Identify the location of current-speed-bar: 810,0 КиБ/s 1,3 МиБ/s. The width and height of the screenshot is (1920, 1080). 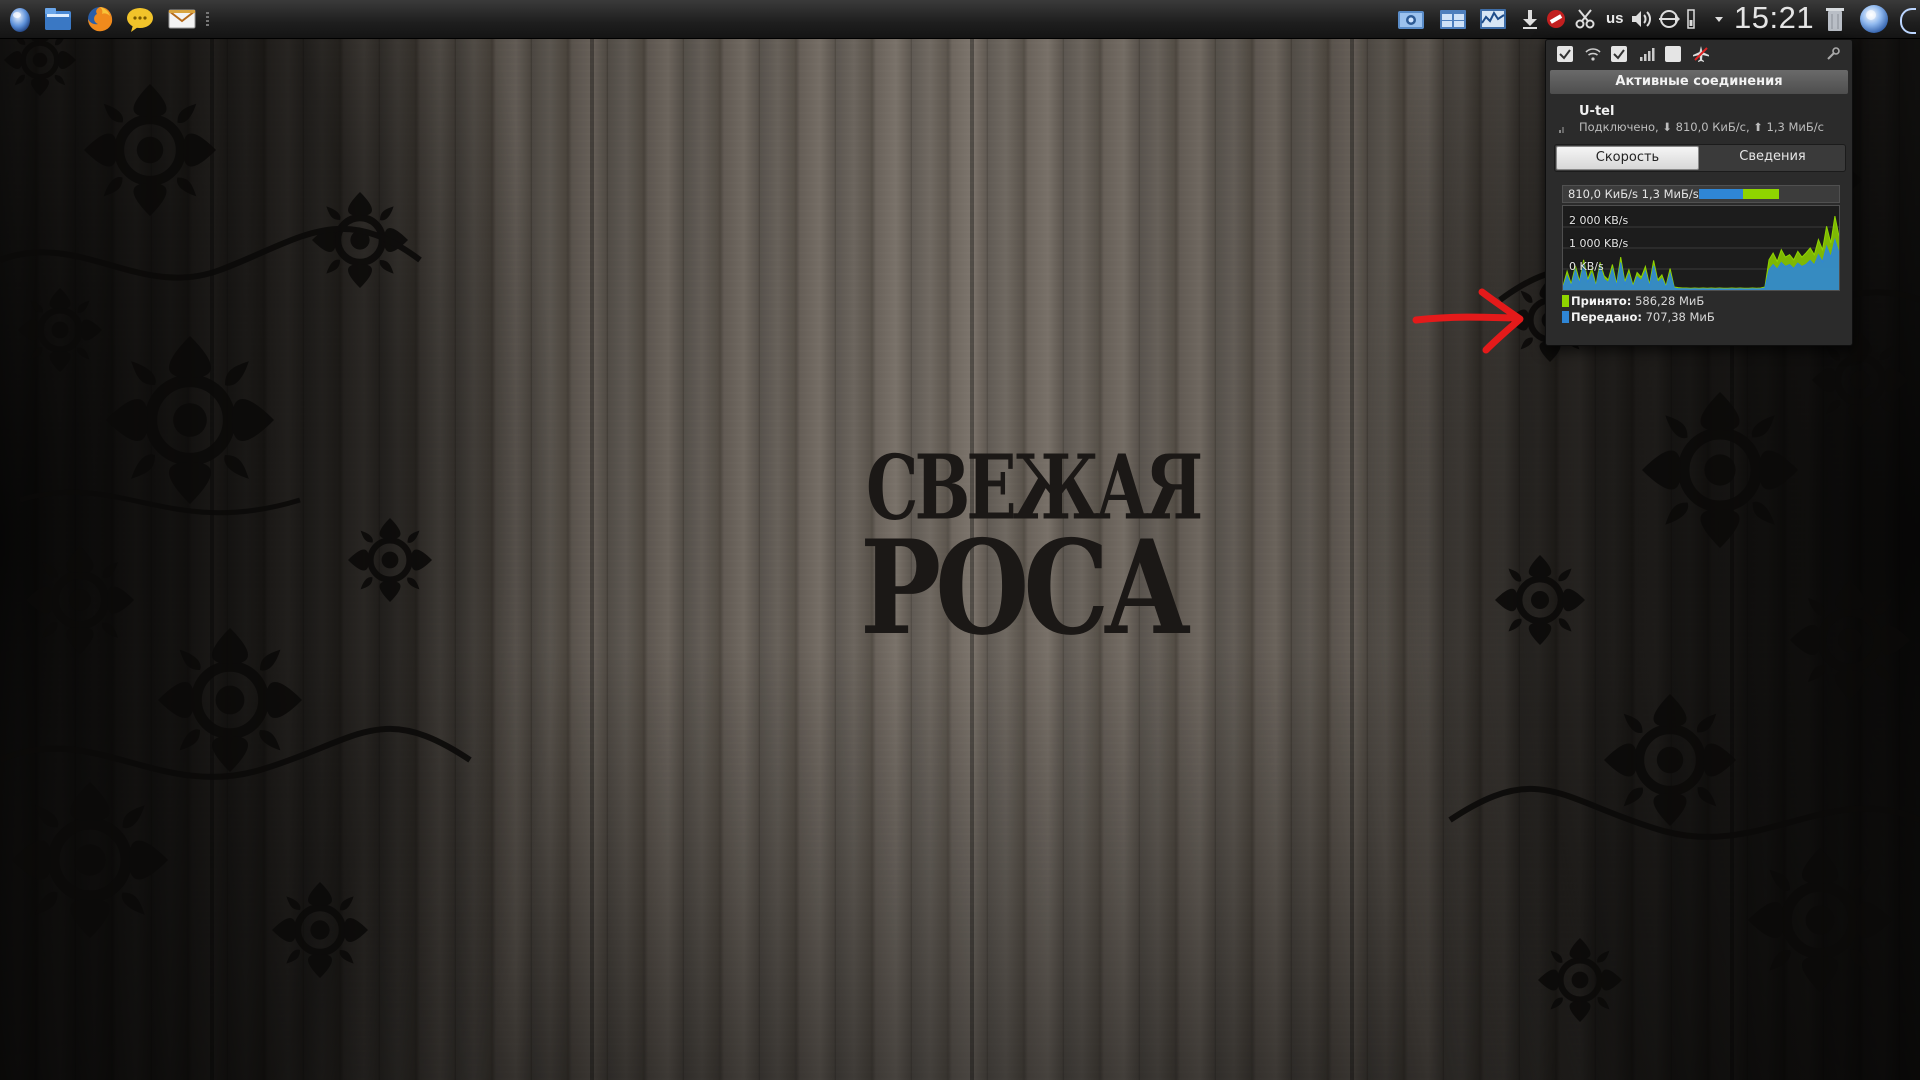
(1701, 194).